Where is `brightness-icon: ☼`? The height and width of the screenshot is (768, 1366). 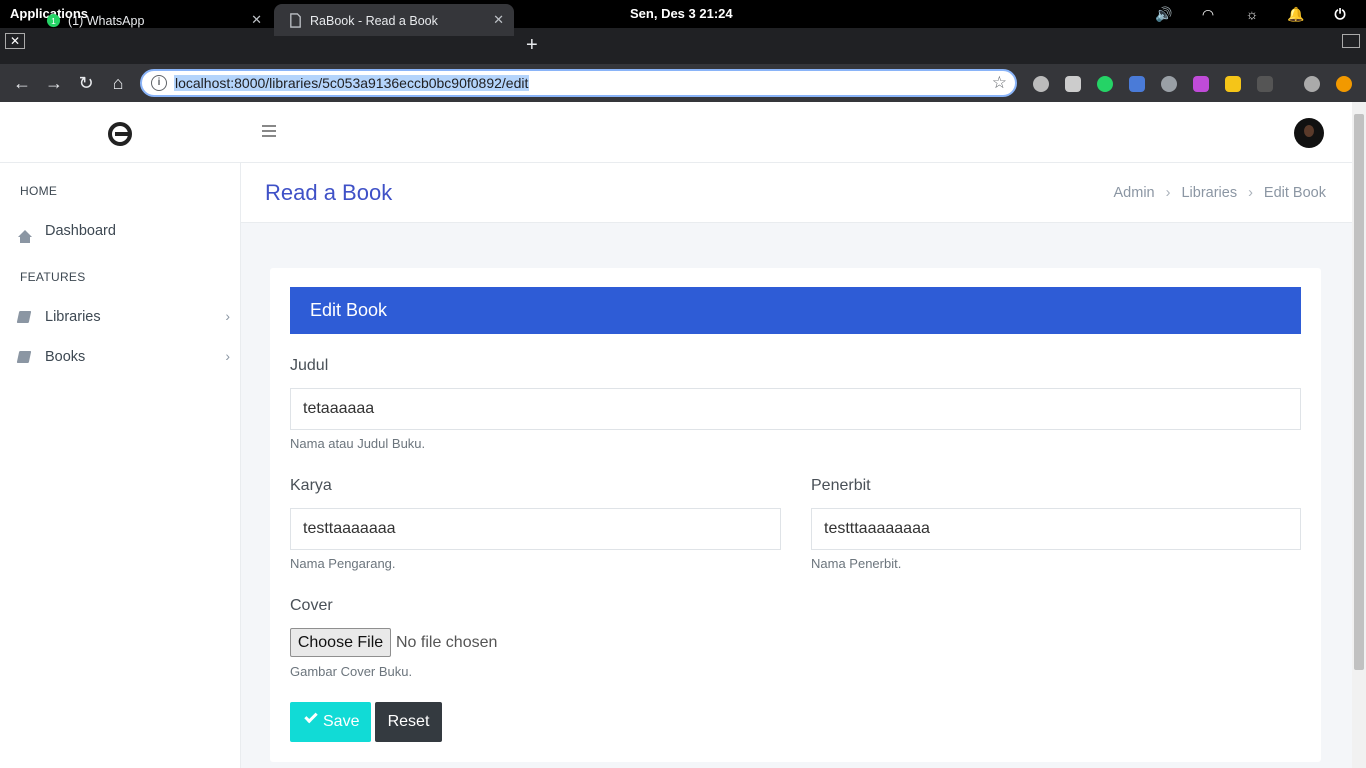
brightness-icon: ☼ is located at coordinates (1252, 14).